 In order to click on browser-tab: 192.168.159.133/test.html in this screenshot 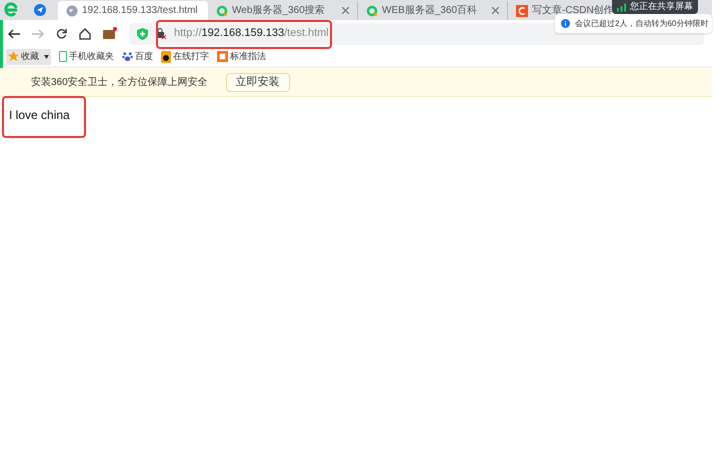, I will do `click(133, 10)`.